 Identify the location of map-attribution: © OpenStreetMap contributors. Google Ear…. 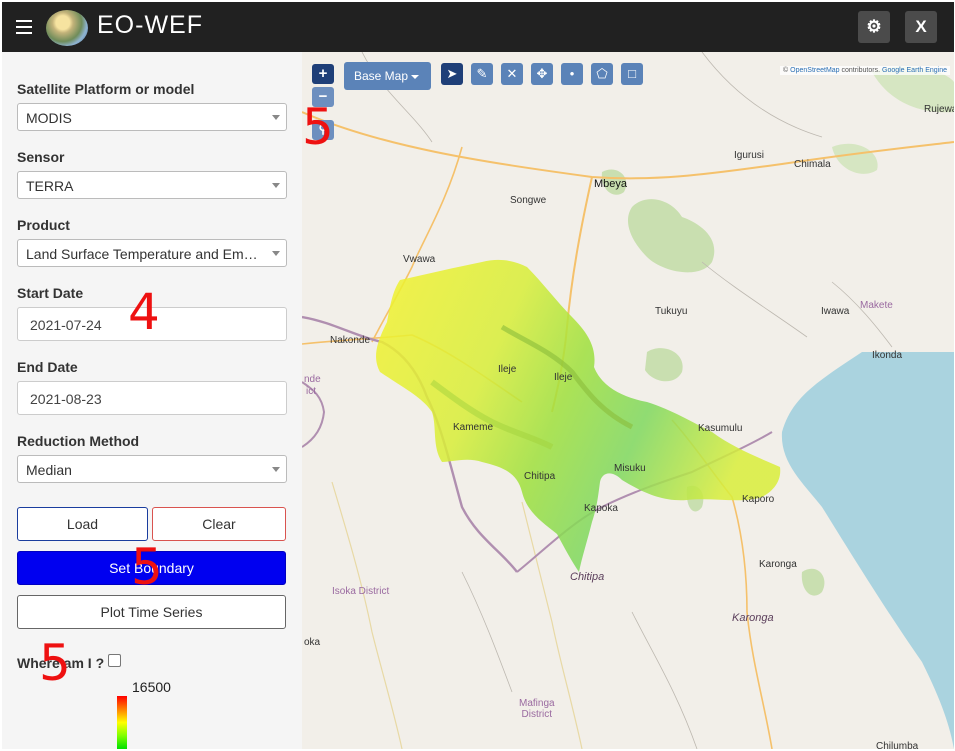
(865, 70).